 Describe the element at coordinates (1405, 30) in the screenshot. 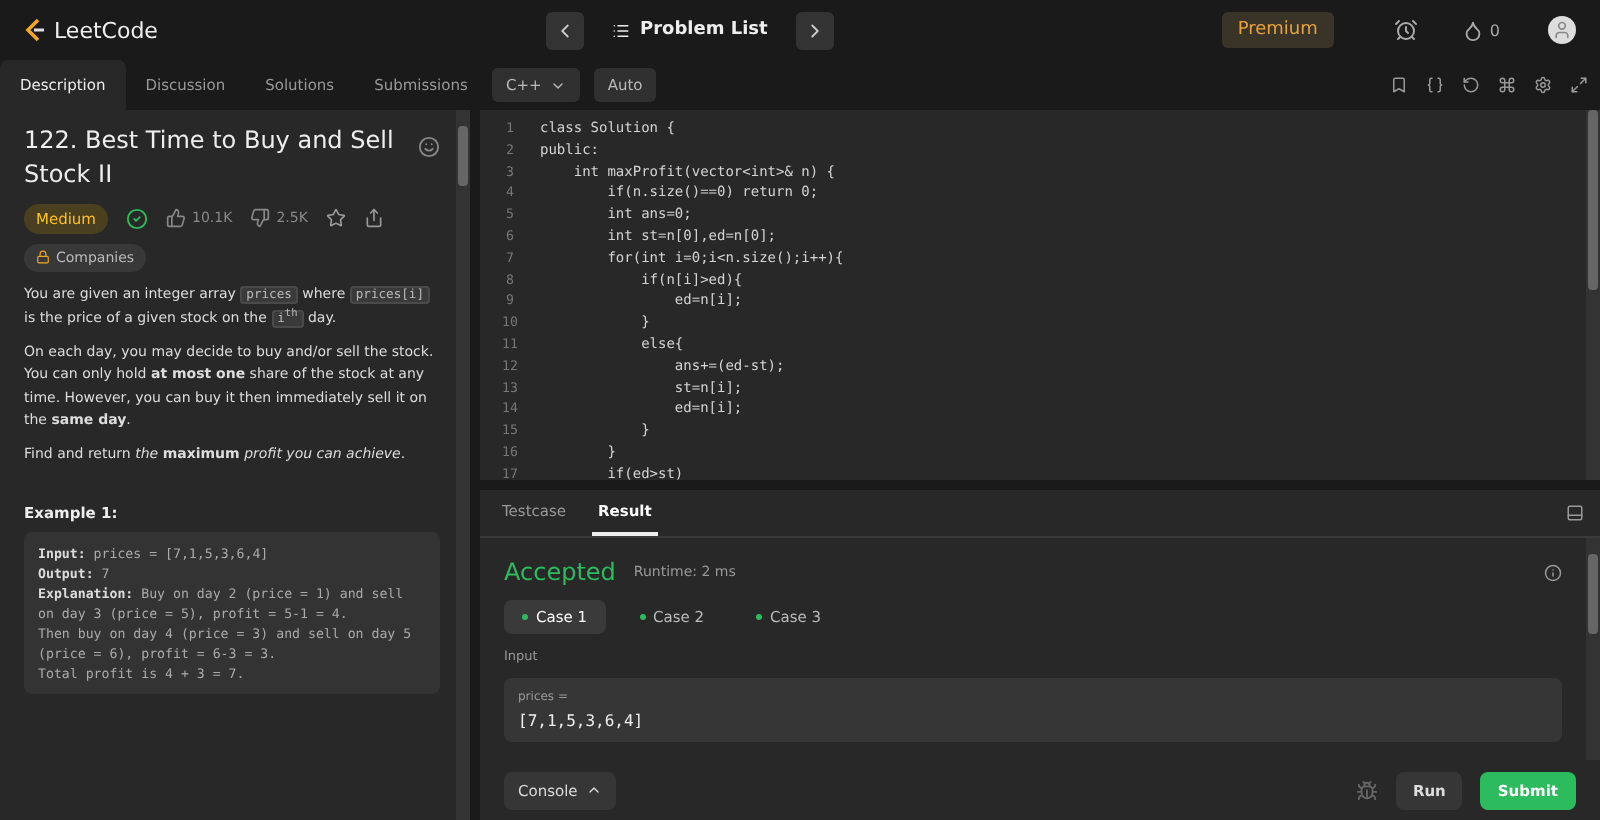

I see `alarm-clock-icon` at that location.